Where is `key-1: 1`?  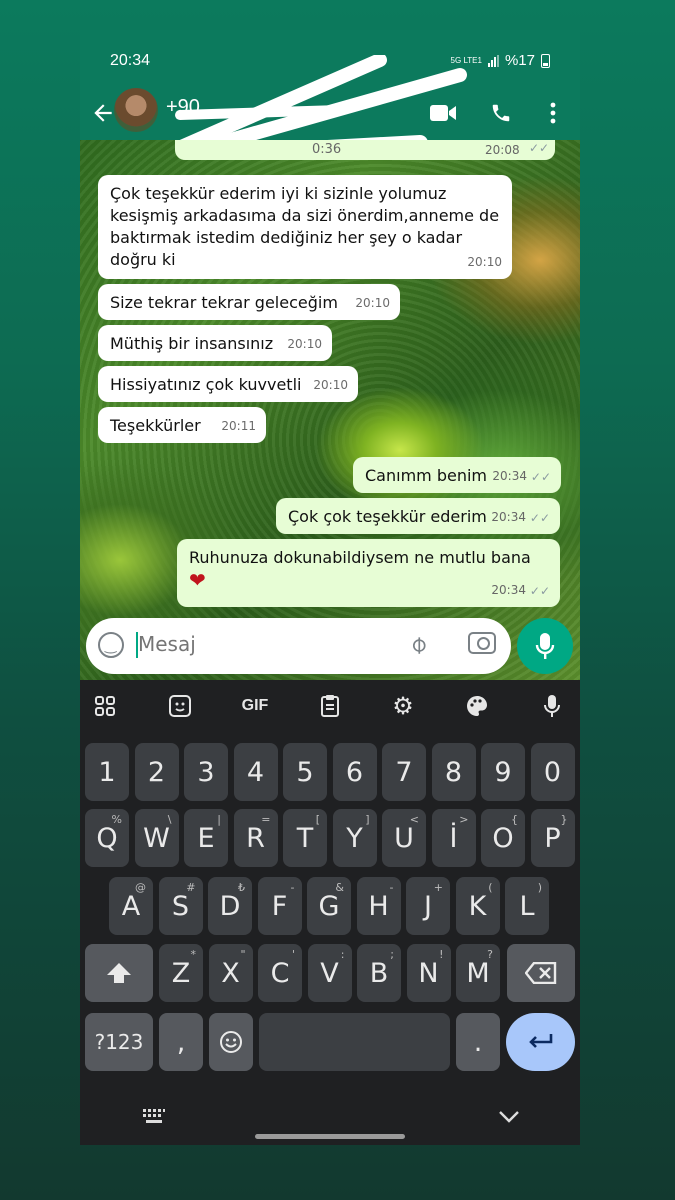 key-1: 1 is located at coordinates (107, 772).